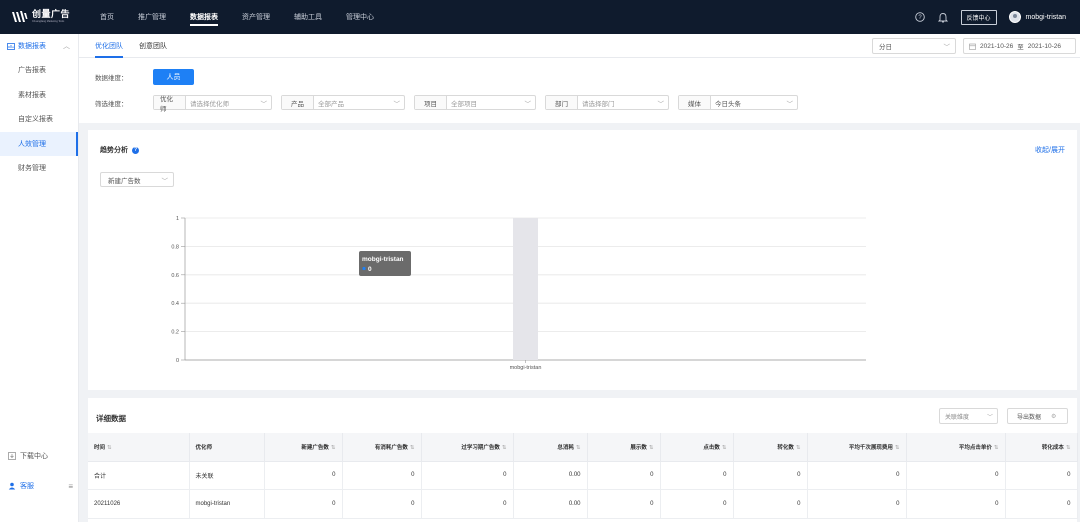 This screenshot has height=522, width=1080. Describe the element at coordinates (39, 168) in the screenshot. I see `sidebar-item-4: 财务管理` at that location.